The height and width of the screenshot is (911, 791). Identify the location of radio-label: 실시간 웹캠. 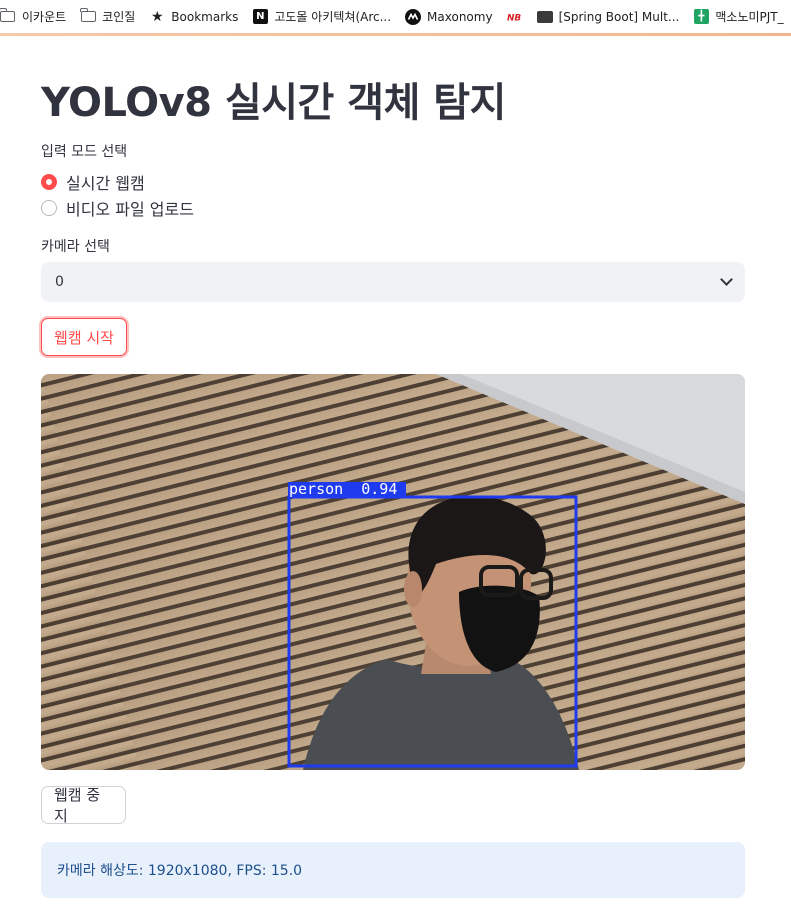
(105, 183).